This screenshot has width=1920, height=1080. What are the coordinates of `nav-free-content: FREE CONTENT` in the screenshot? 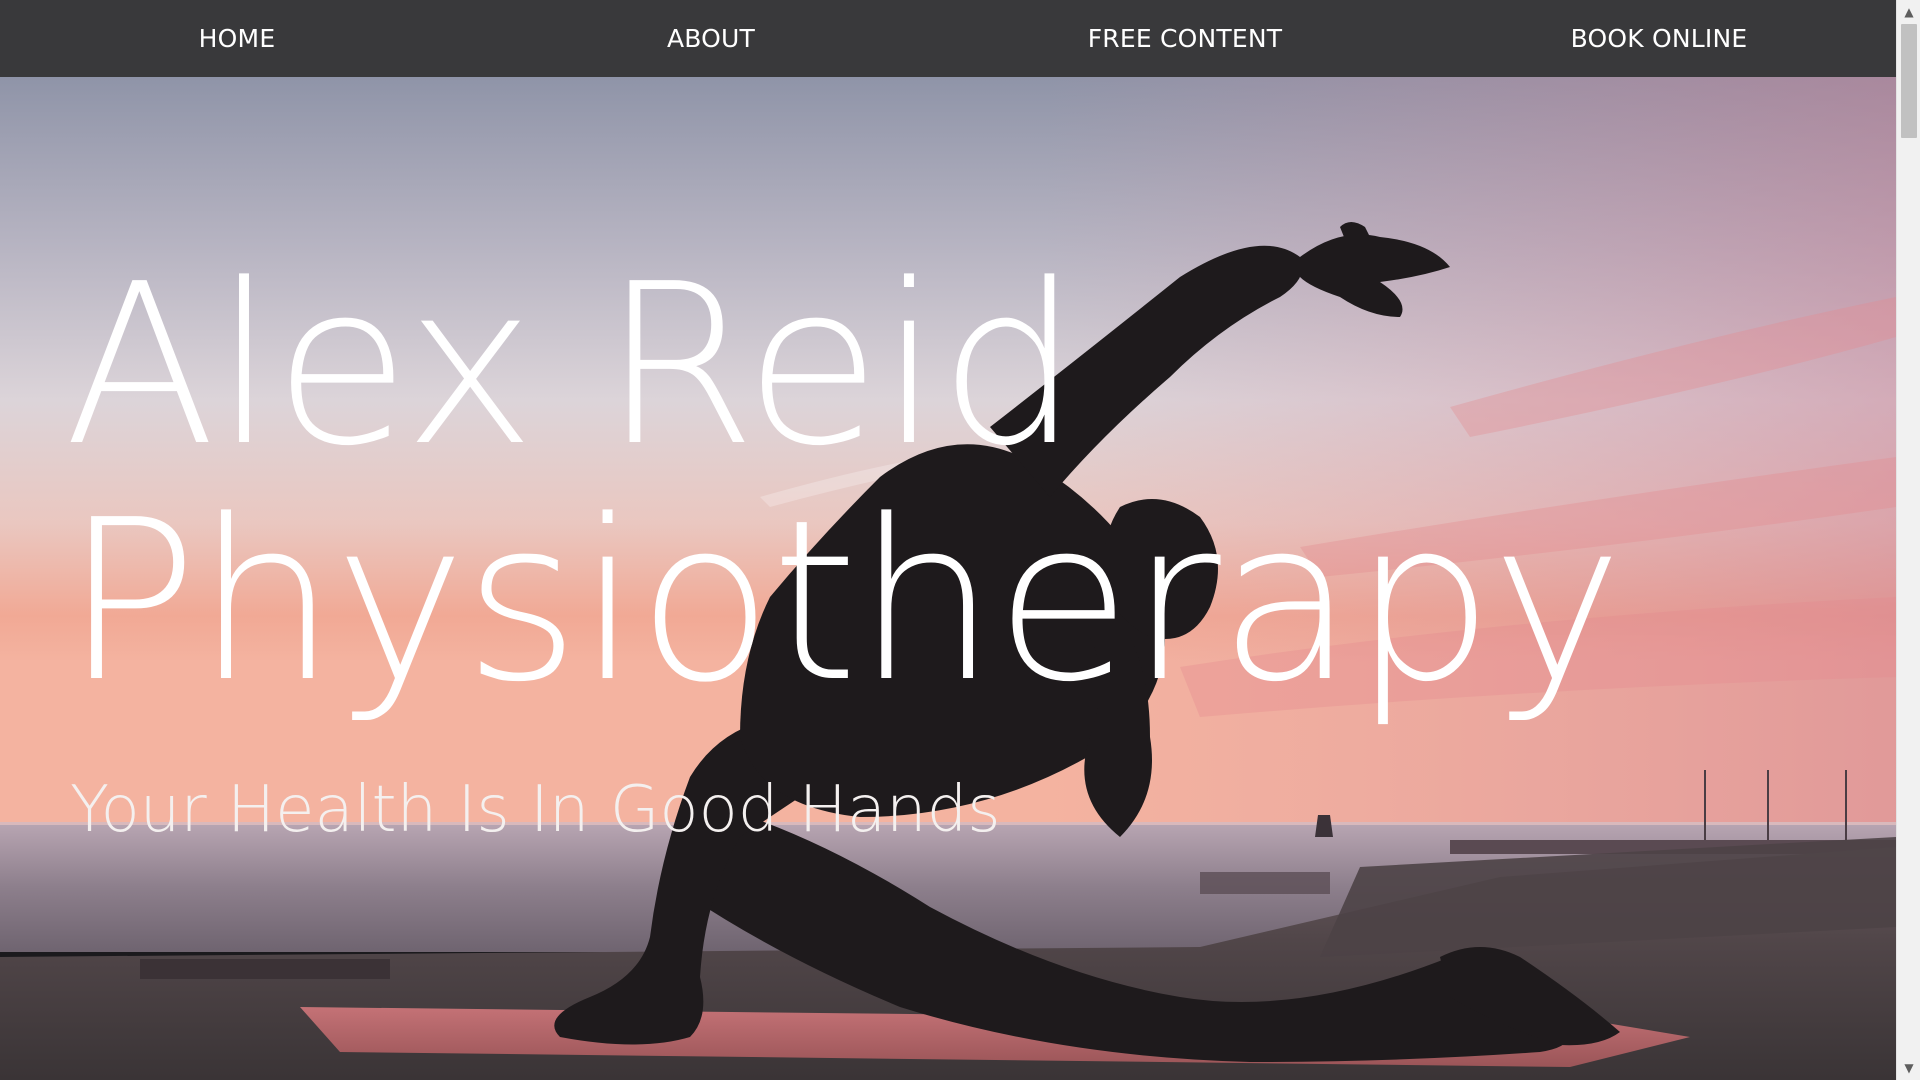 It's located at (1185, 38).